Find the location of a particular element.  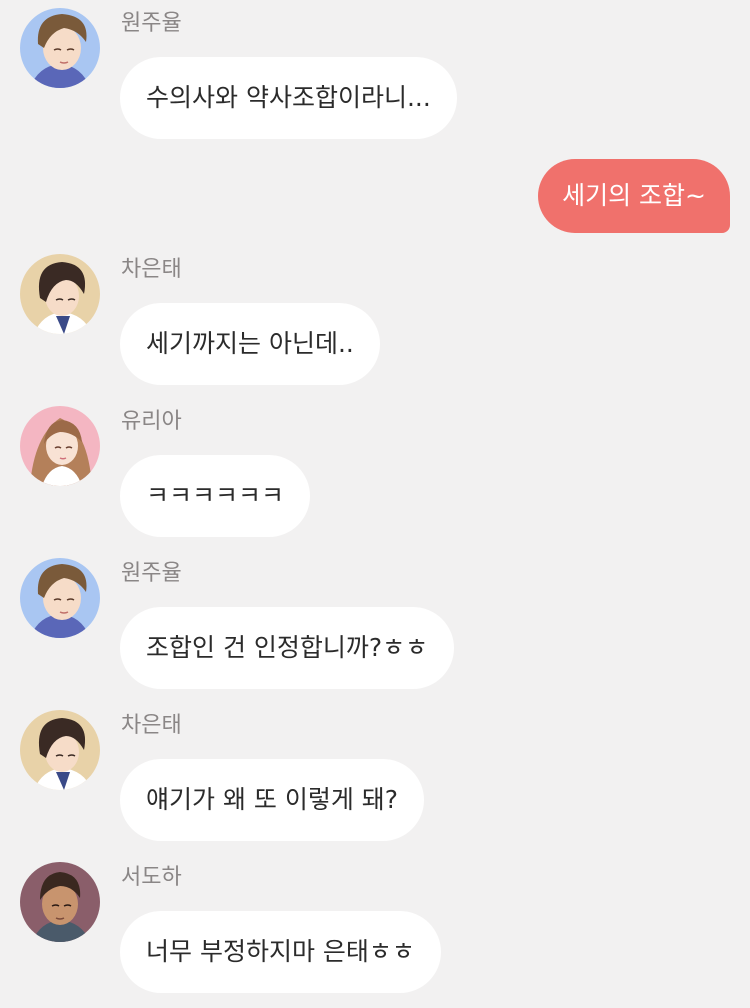

avatar-seodoha is located at coordinates (60, 902).